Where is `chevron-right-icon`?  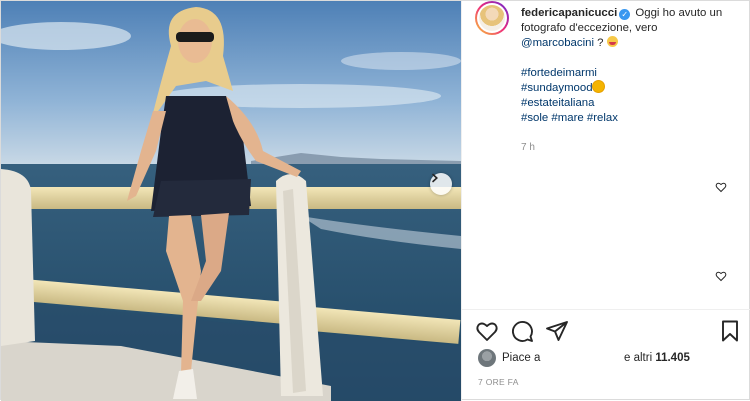 chevron-right-icon is located at coordinates (435, 178).